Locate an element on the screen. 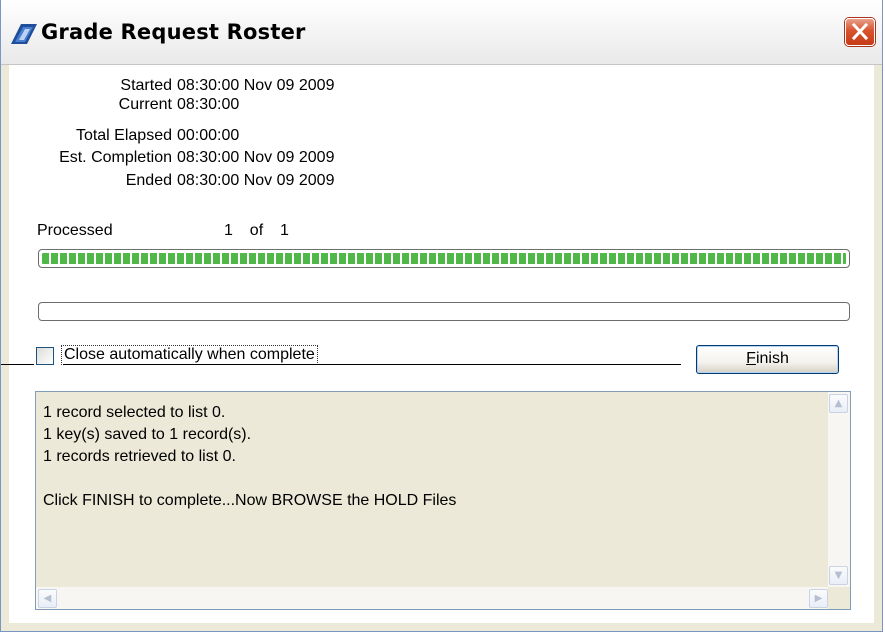  finish-button: Finish is located at coordinates (767, 359).